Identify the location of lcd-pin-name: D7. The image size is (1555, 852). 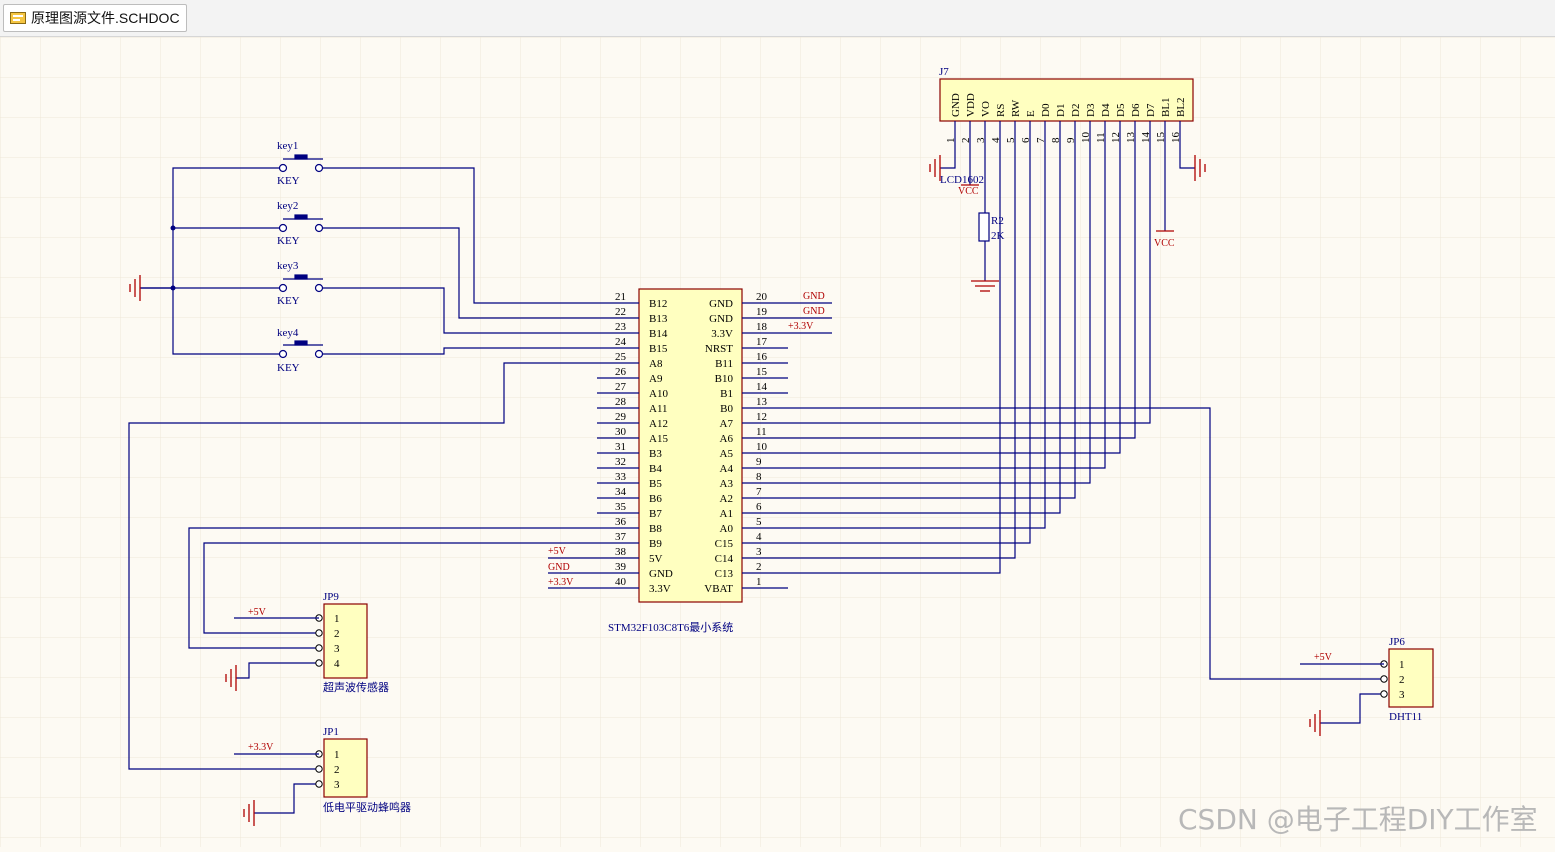
(1151, 110).